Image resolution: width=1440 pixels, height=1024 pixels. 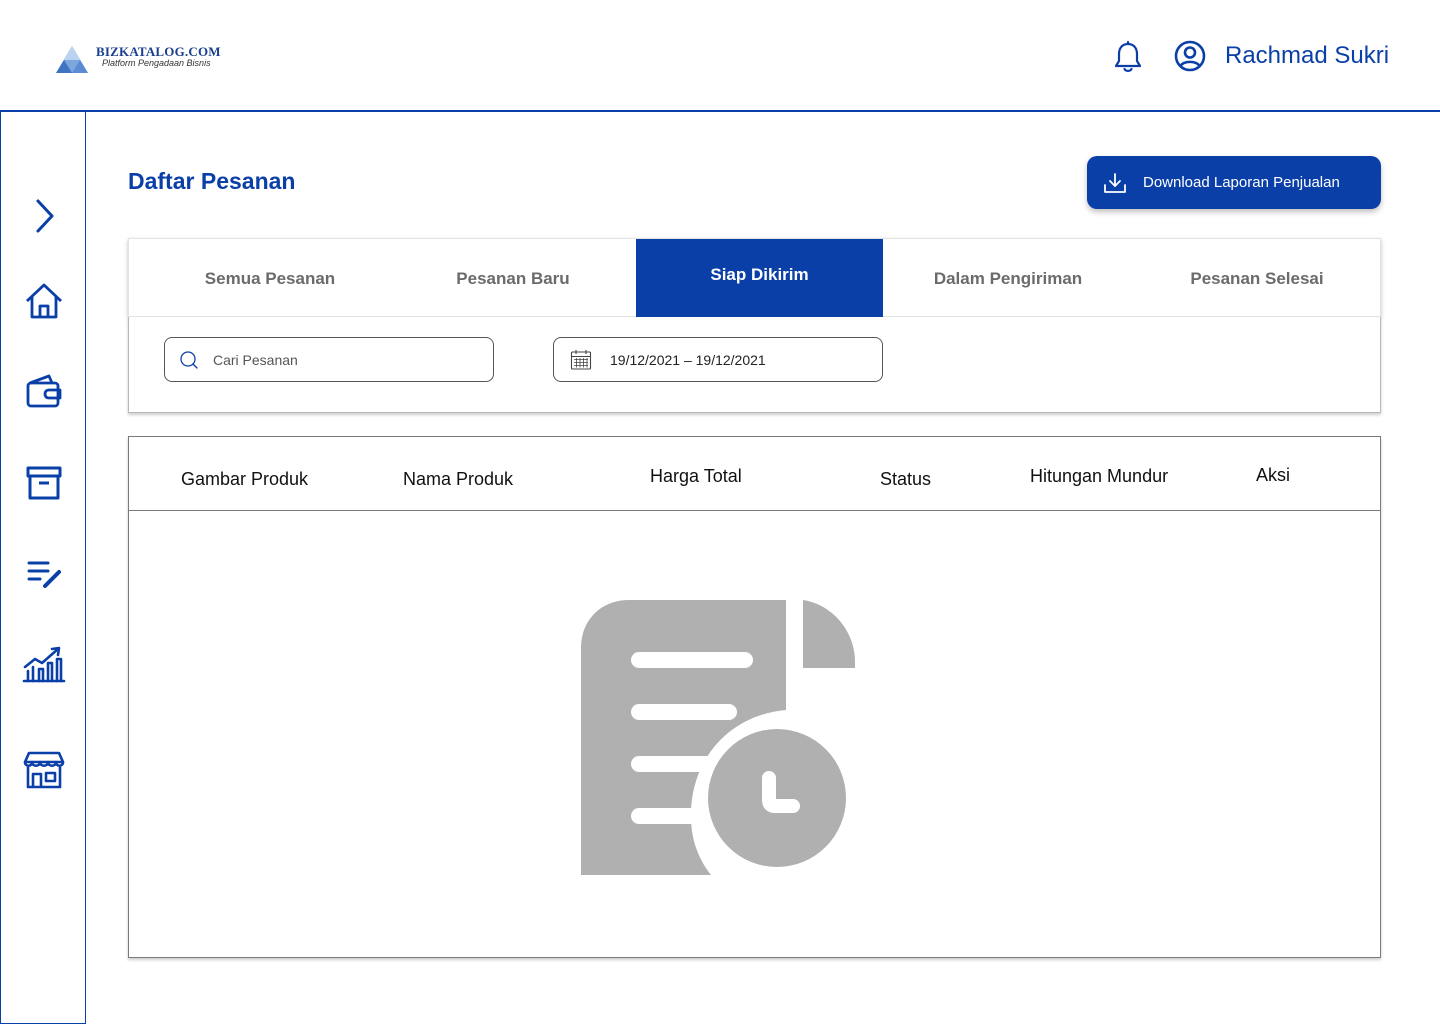 I want to click on sidebar-item-orders, so click(x=44, y=574).